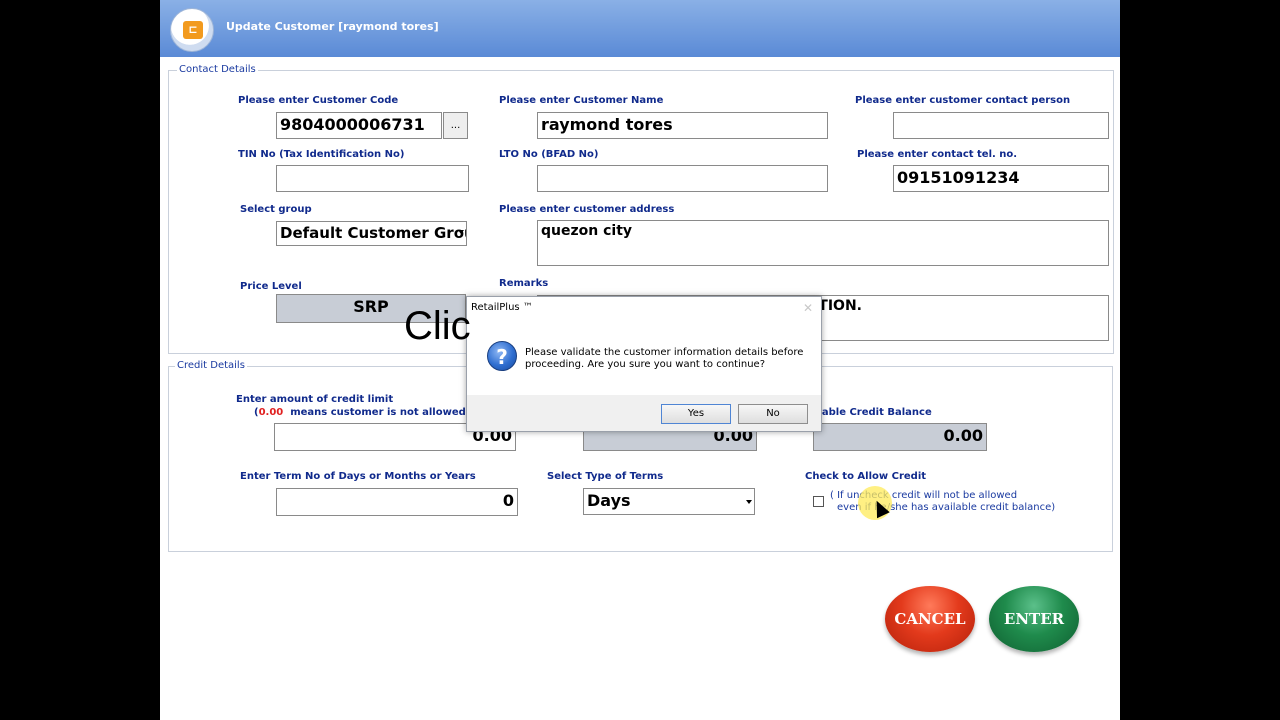 This screenshot has height=720, width=1280. Describe the element at coordinates (669, 501) in the screenshot. I see `term-type-select: Days` at that location.